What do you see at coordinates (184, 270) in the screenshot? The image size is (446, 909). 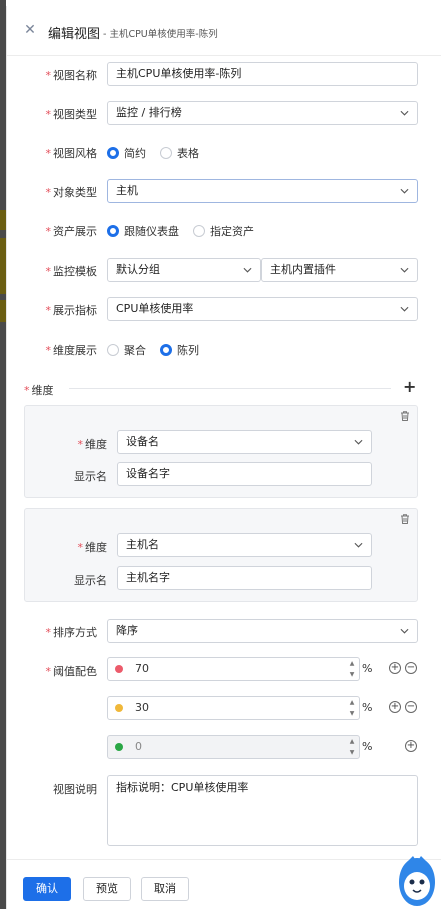 I see `monitor-template-group-select: 默认分组` at bounding box center [184, 270].